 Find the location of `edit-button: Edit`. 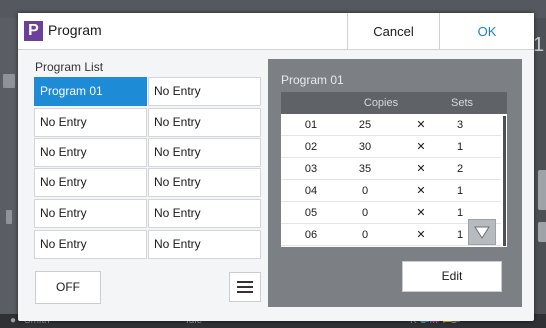

edit-button: Edit is located at coordinates (452, 276).